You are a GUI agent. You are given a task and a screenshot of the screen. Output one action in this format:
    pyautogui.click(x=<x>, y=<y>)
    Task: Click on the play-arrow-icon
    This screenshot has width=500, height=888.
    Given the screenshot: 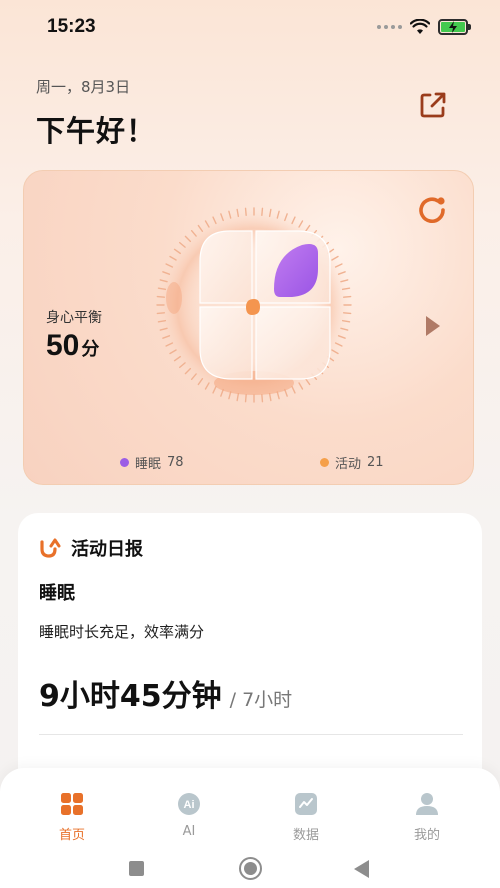 What is the action you would take?
    pyautogui.click(x=433, y=326)
    